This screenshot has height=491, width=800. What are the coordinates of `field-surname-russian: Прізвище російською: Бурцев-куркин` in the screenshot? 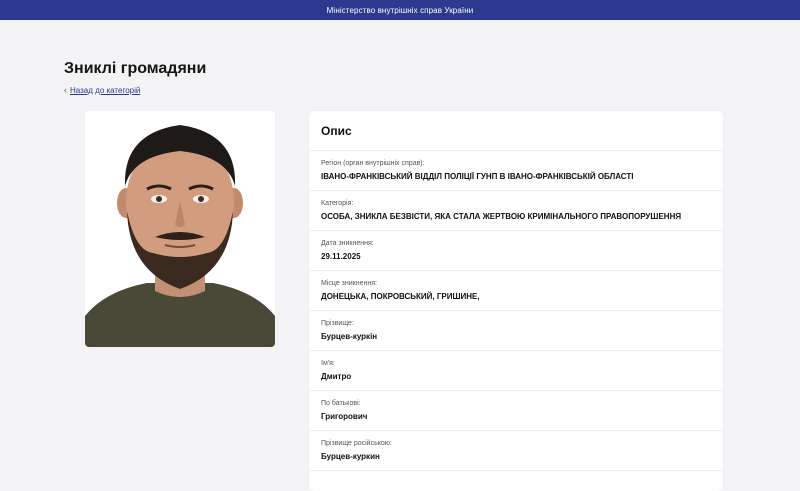 It's located at (516, 451).